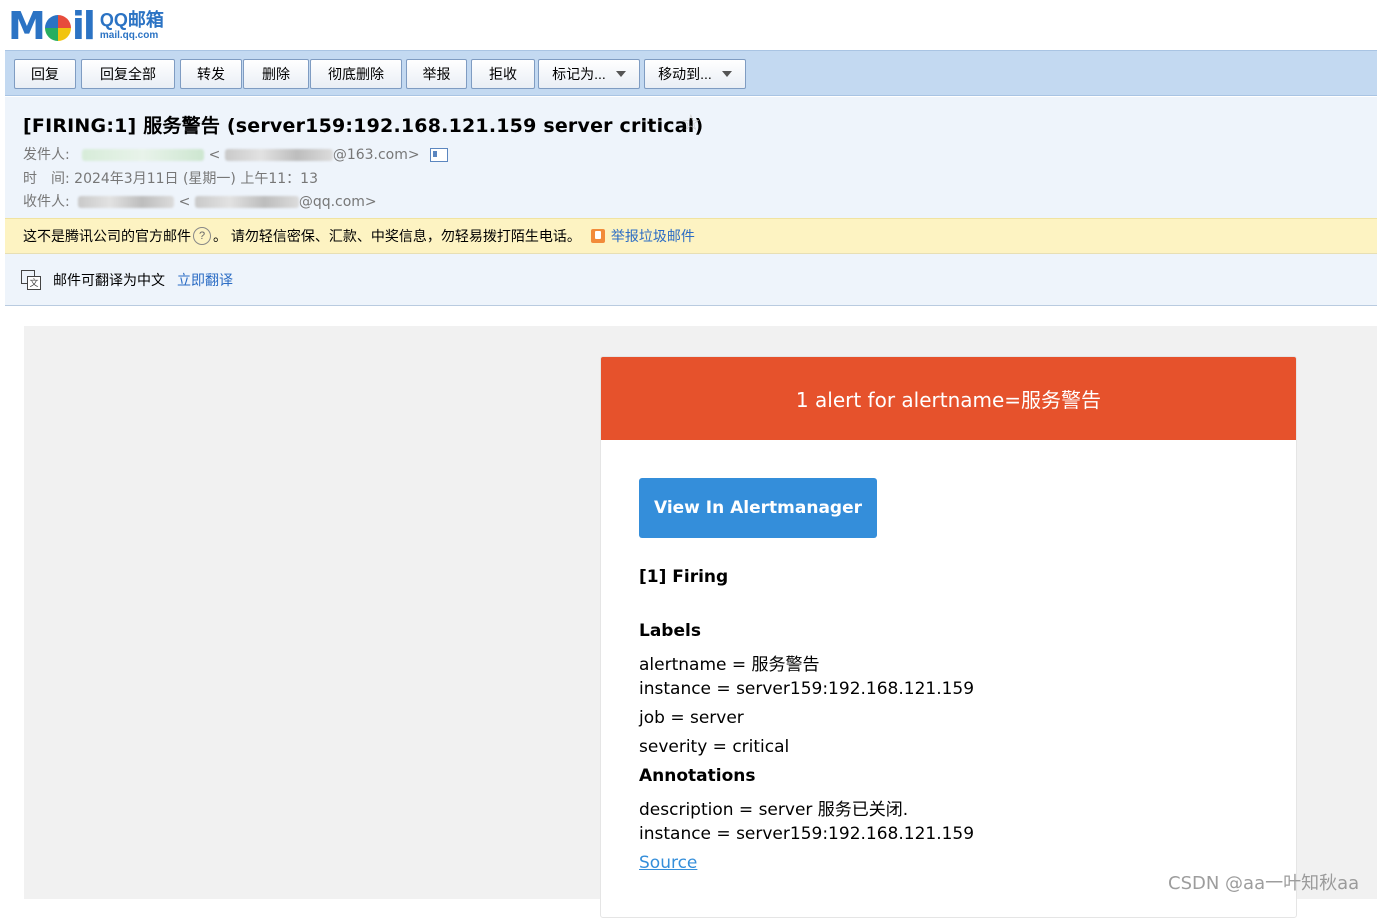  Describe the element at coordinates (670, 631) in the screenshot. I see `labels-heading: Labels` at that location.